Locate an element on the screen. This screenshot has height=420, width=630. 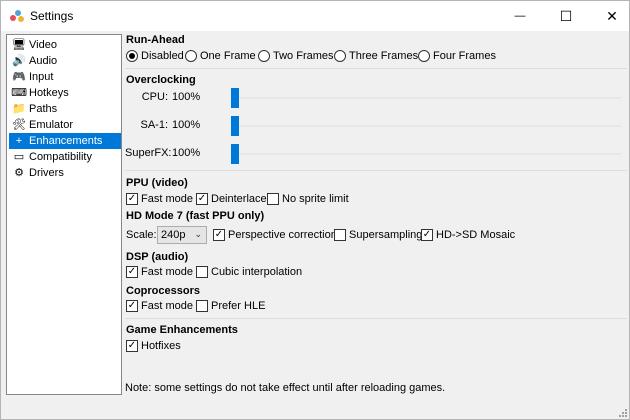
sidebar-item-compatibility: ▭ Compatibility is located at coordinates (65, 157).